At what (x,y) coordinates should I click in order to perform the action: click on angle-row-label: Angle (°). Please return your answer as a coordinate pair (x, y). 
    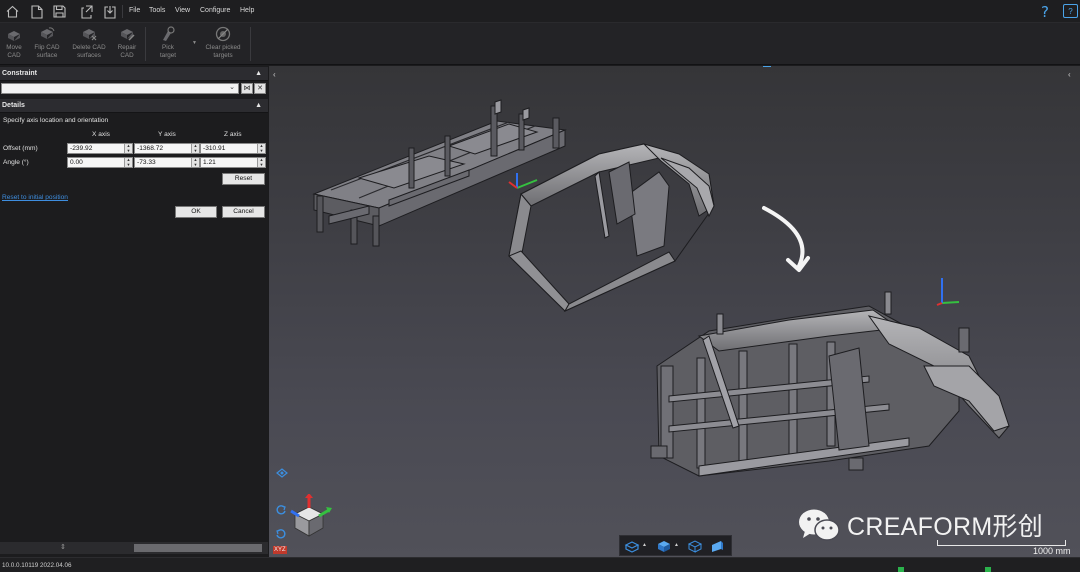
    Looking at the image, I should click on (16, 162).